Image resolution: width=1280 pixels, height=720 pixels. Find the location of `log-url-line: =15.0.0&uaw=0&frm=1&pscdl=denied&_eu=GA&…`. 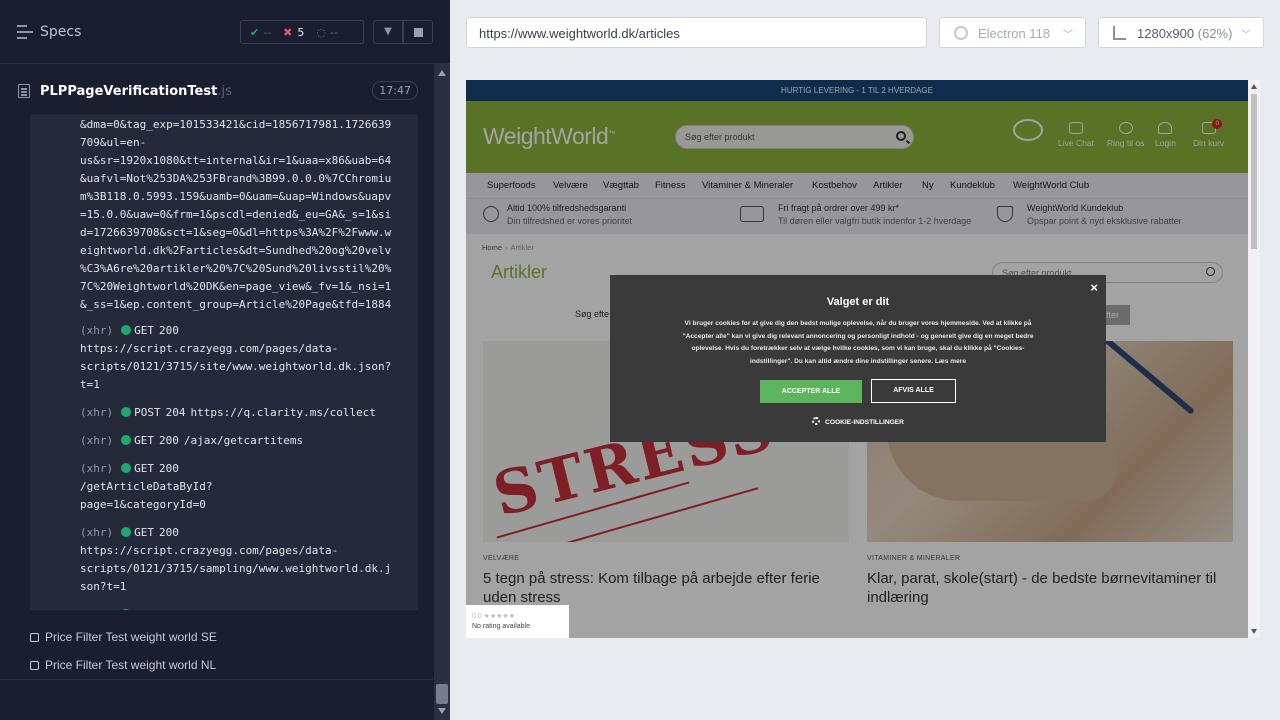

log-url-line: =15.0.0&uaw=0&frm=1&pscdl=denied&_eu=GA&… is located at coordinates (236, 214).